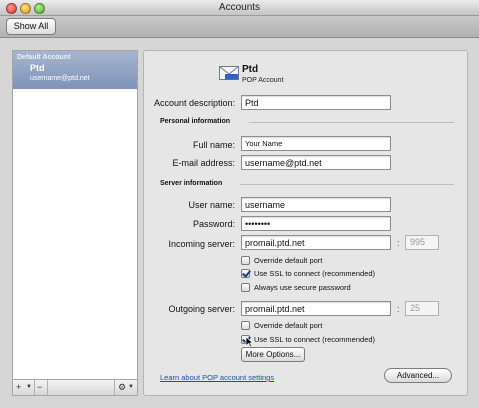 Image resolution: width=479 pixels, height=408 pixels. Describe the element at coordinates (316, 308) in the screenshot. I see `outgoing-server-field` at that location.